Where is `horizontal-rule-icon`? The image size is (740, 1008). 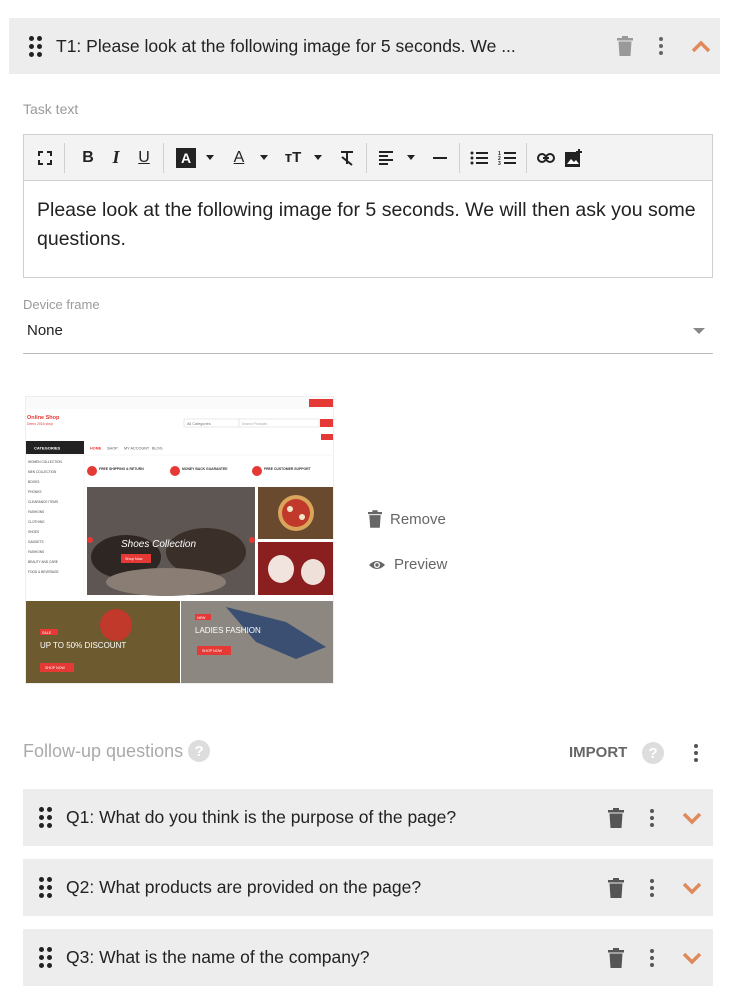
horizontal-rule-icon is located at coordinates (440, 158).